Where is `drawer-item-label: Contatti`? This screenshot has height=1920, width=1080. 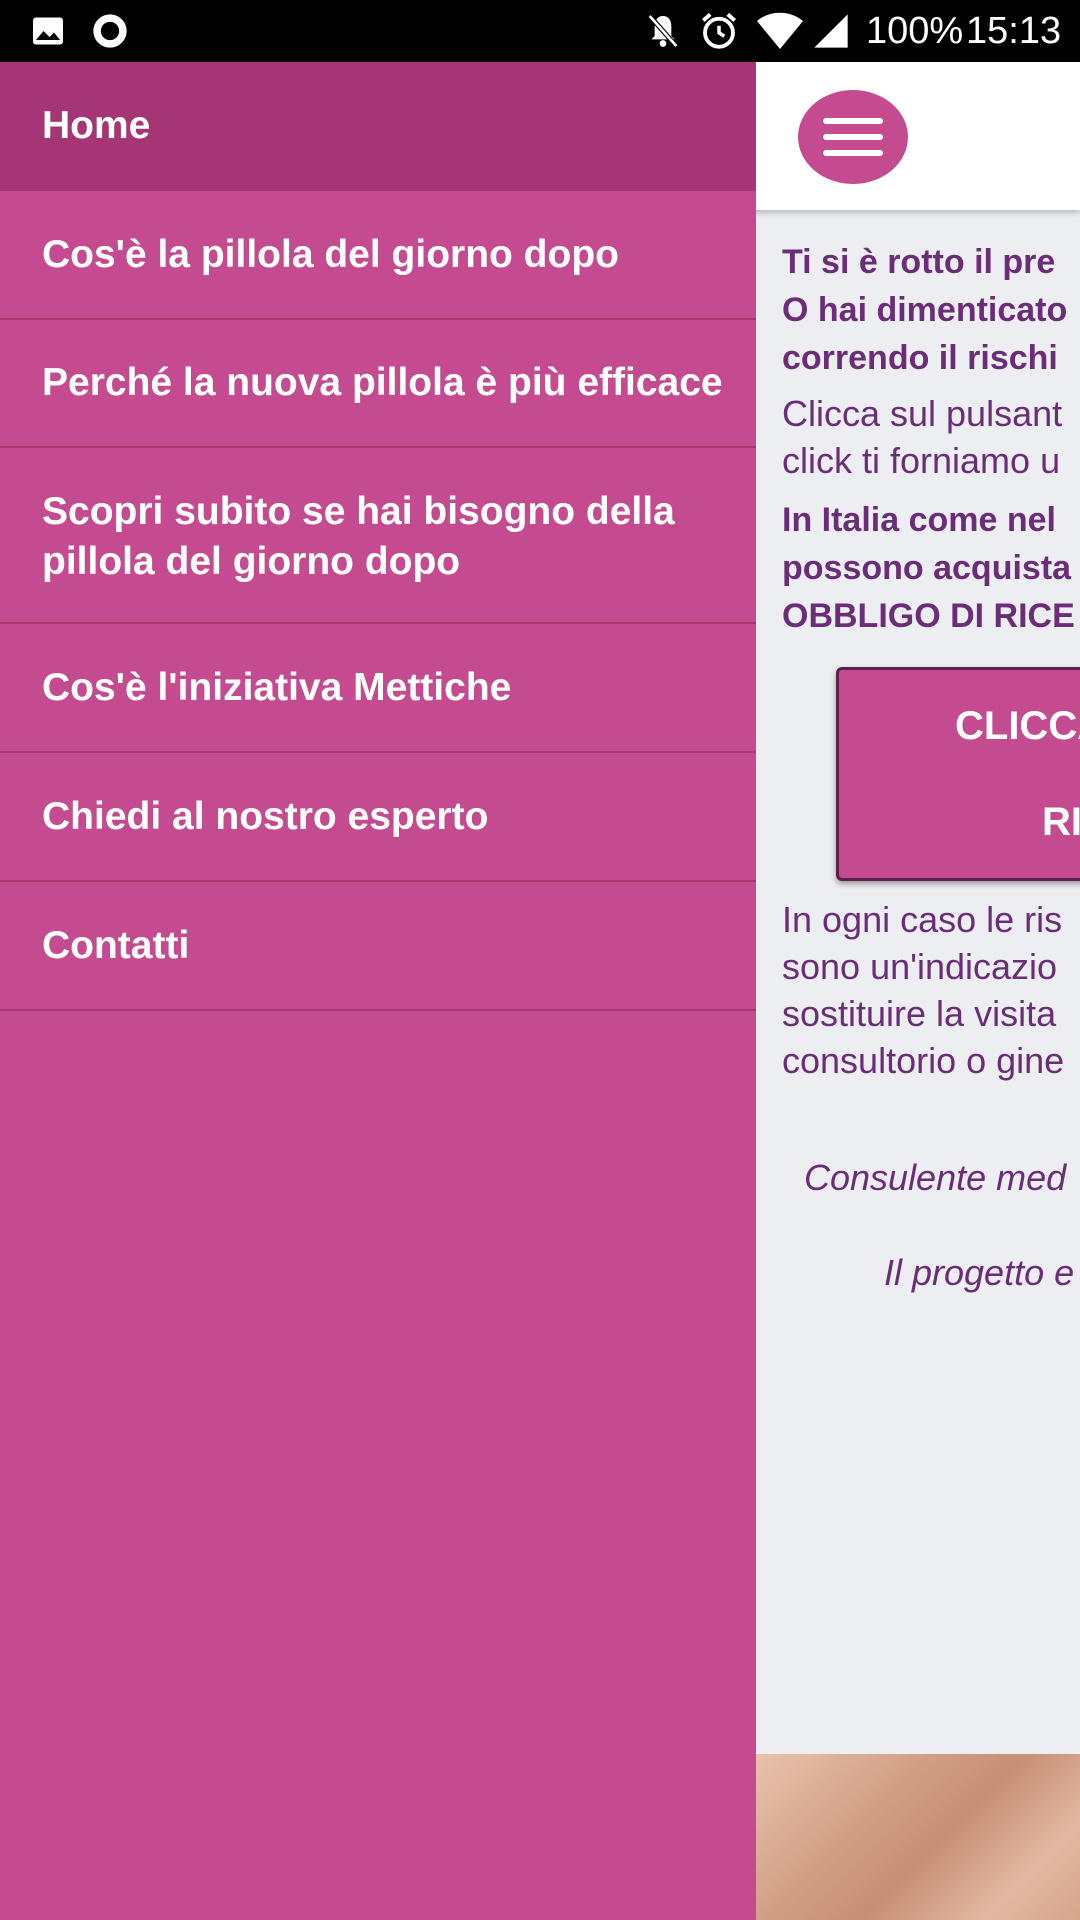 drawer-item-label: Contatti is located at coordinates (116, 945).